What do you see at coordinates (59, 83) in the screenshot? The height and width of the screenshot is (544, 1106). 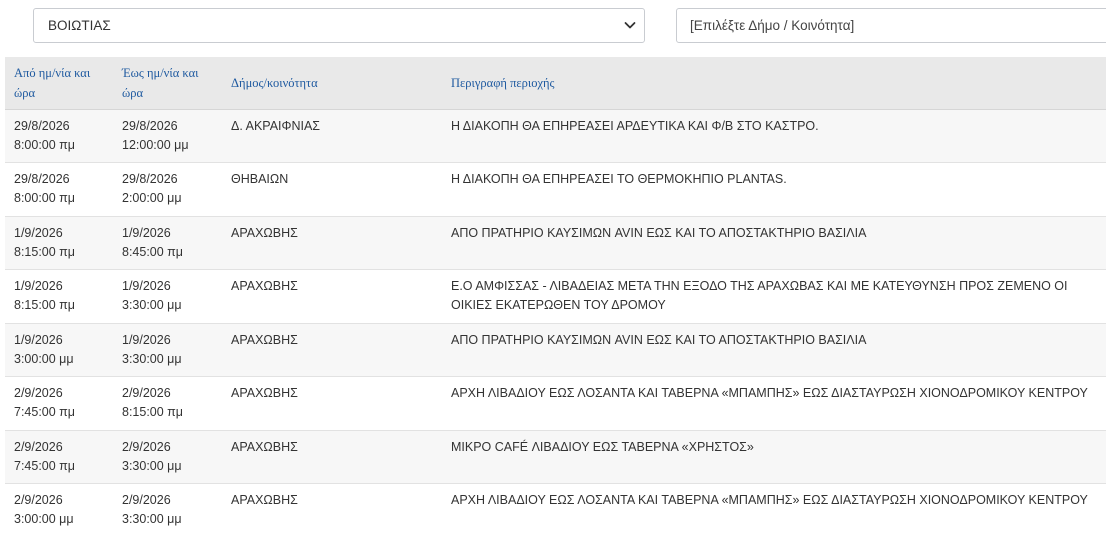 I see `header-from: Από ημ/νία και ώρα` at bounding box center [59, 83].